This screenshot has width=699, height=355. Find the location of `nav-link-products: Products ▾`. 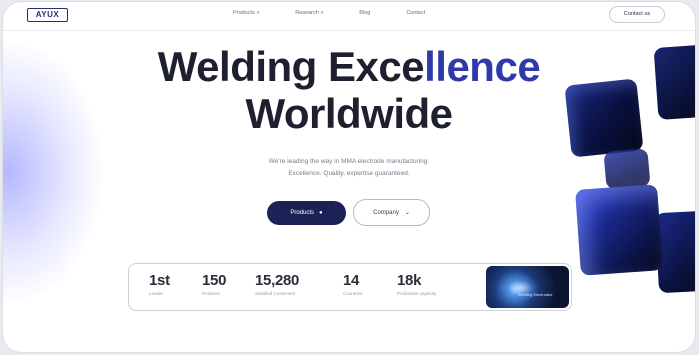

nav-link-products: Products ▾ is located at coordinates (246, 13).